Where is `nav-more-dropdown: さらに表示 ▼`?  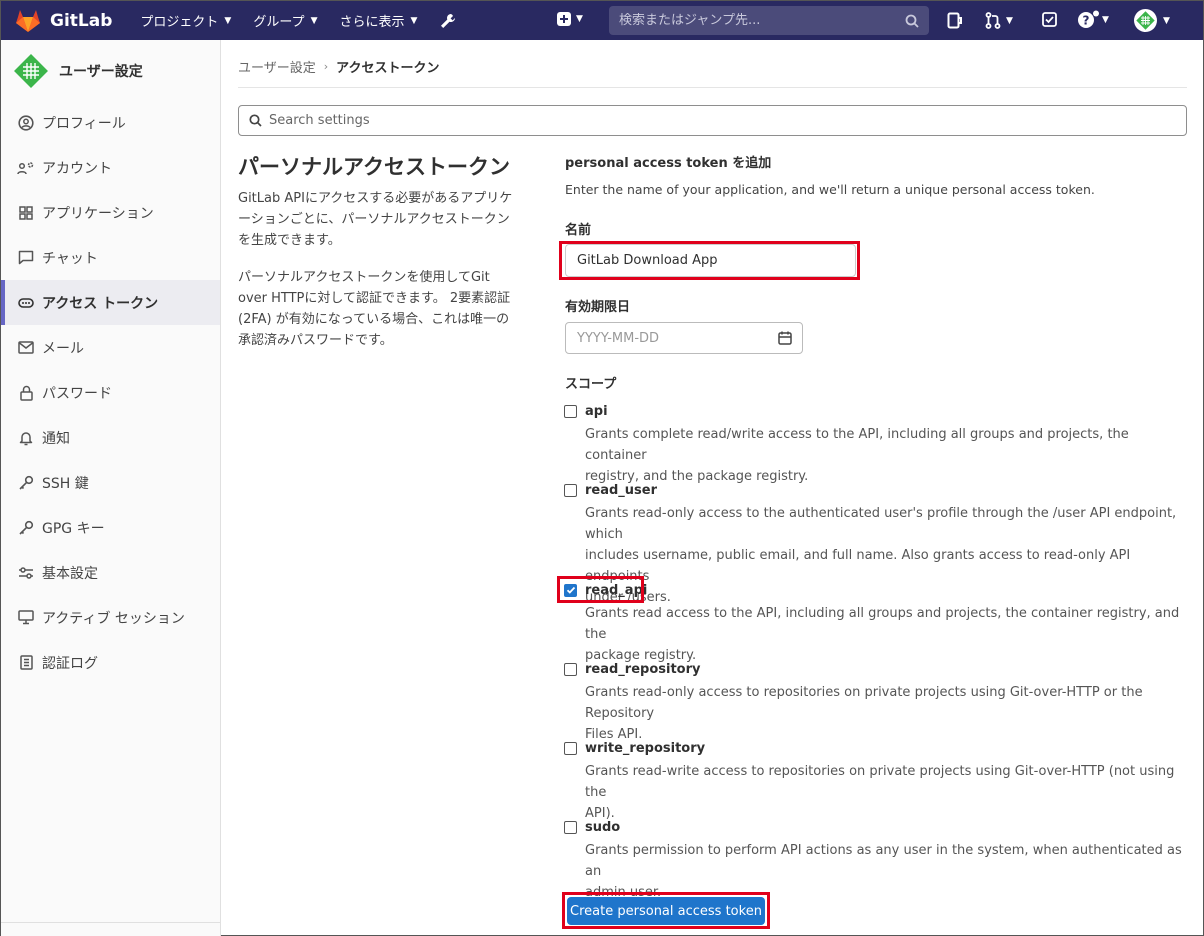
nav-more-dropdown: さらに表示 ▼ is located at coordinates (378, 20).